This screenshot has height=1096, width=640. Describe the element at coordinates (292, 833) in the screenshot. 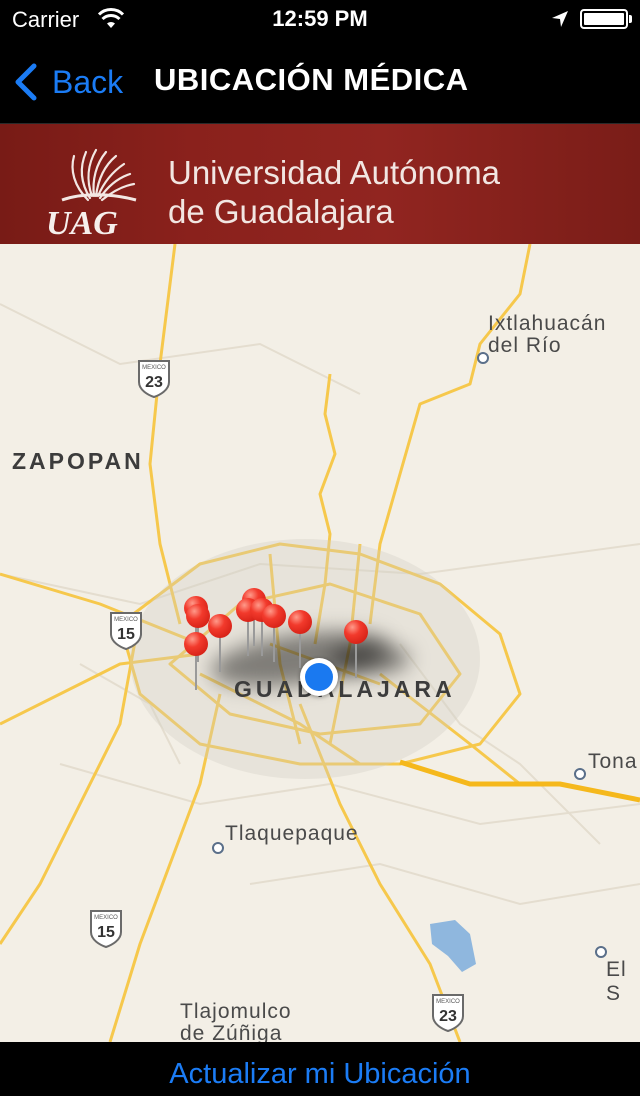

I see `map-label-tlaquepaque: Tlaquepaque` at that location.